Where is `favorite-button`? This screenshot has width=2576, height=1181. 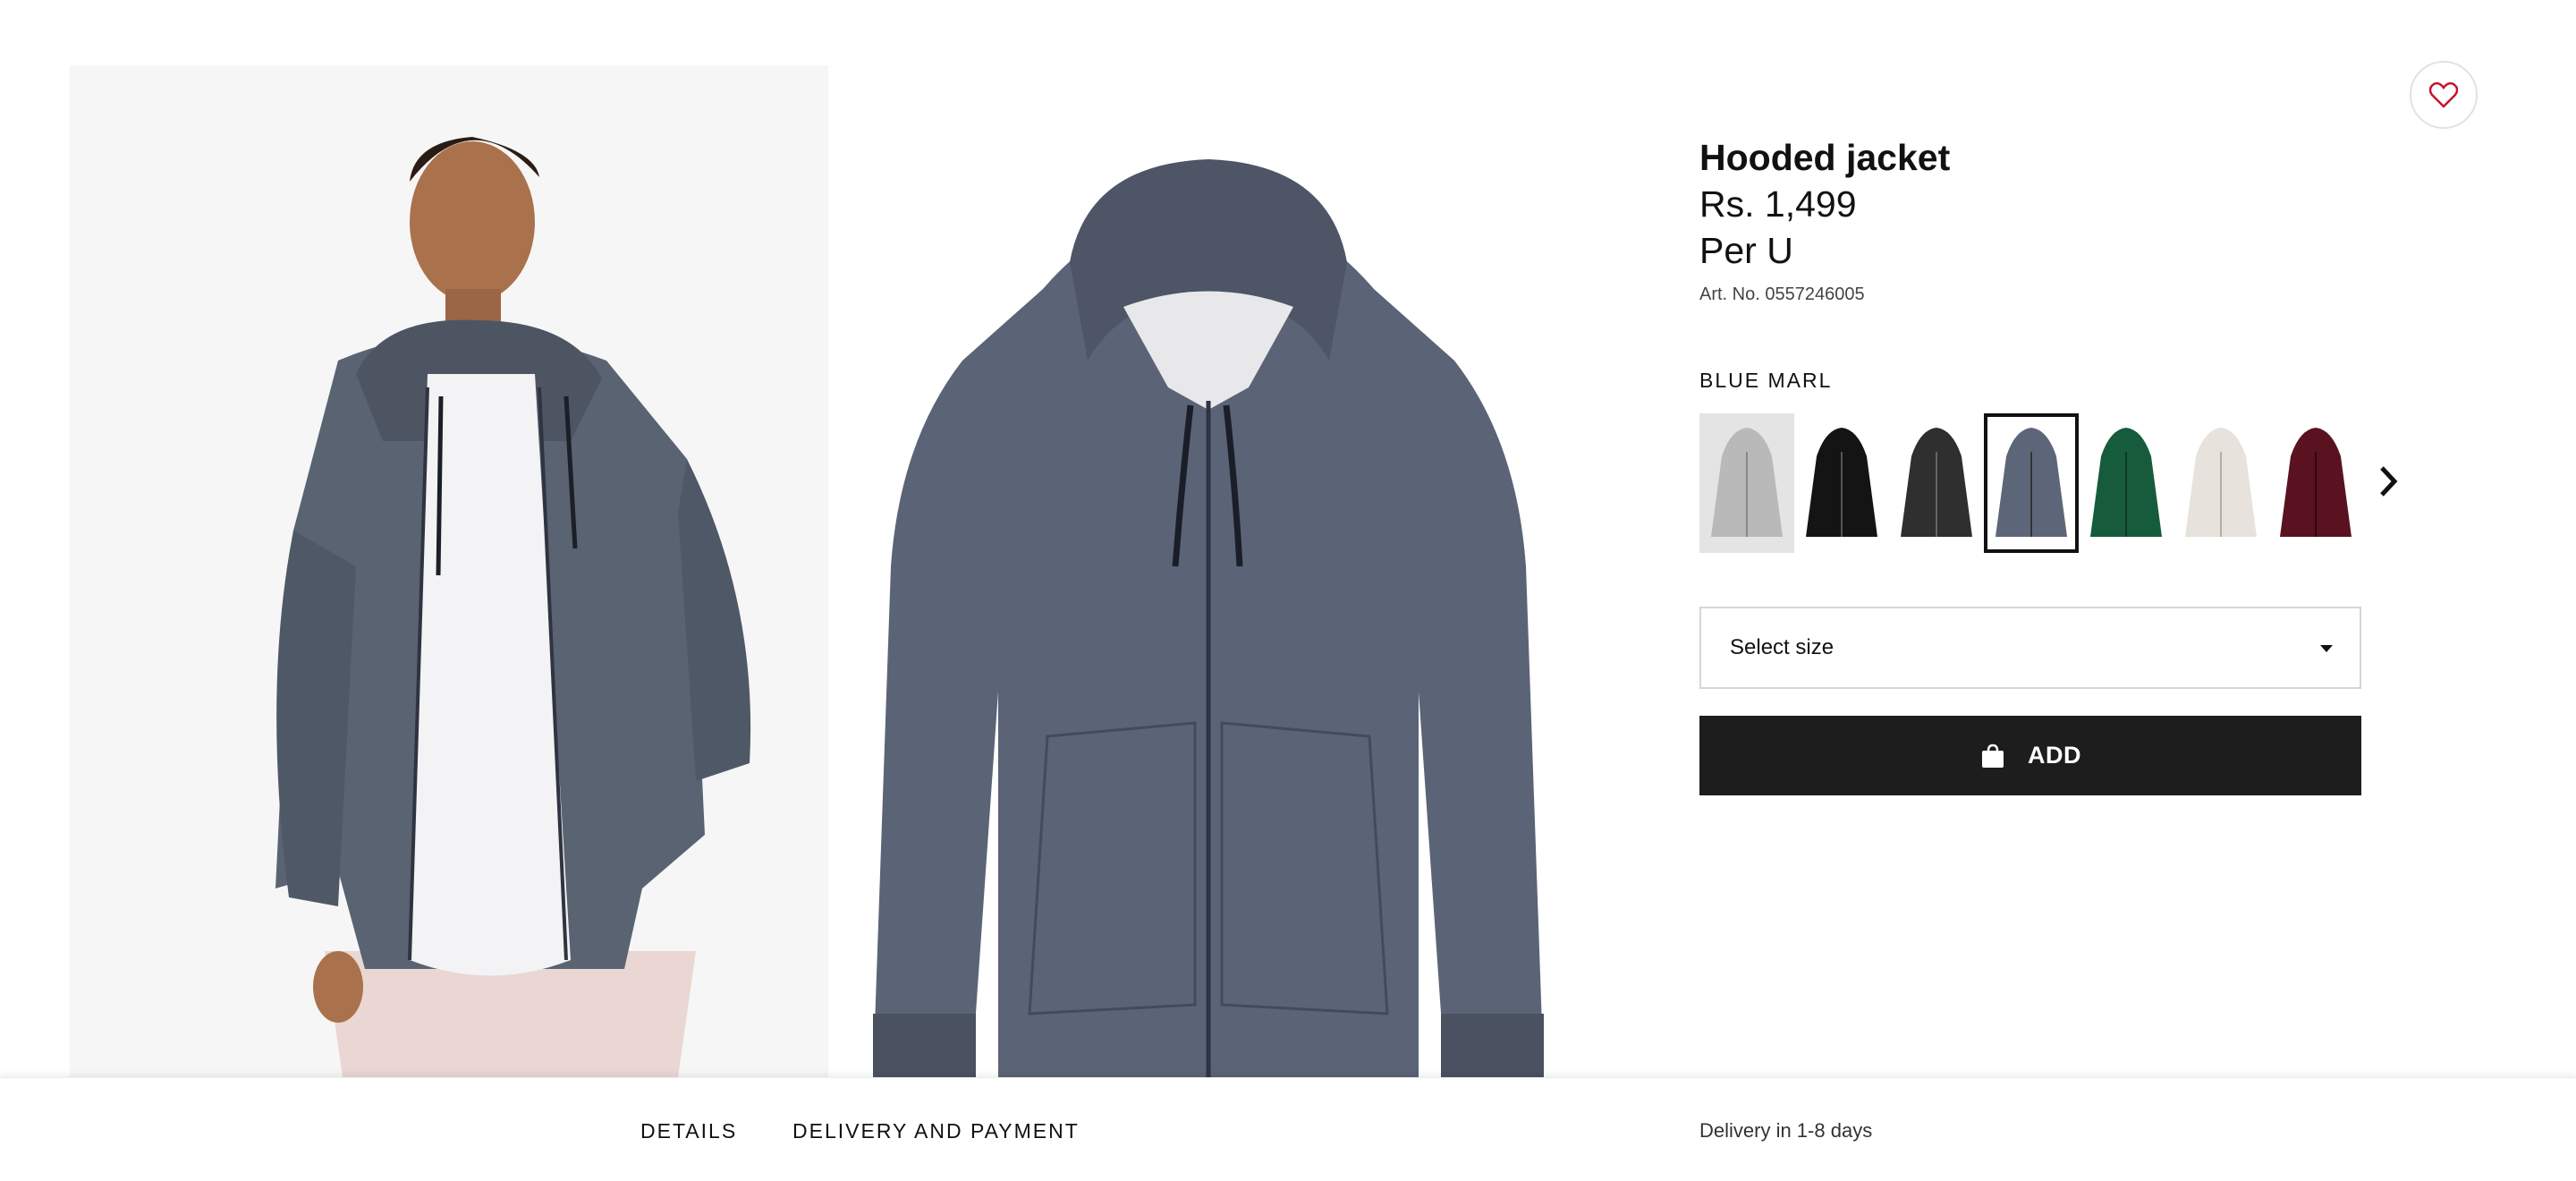
favorite-button is located at coordinates (2444, 95).